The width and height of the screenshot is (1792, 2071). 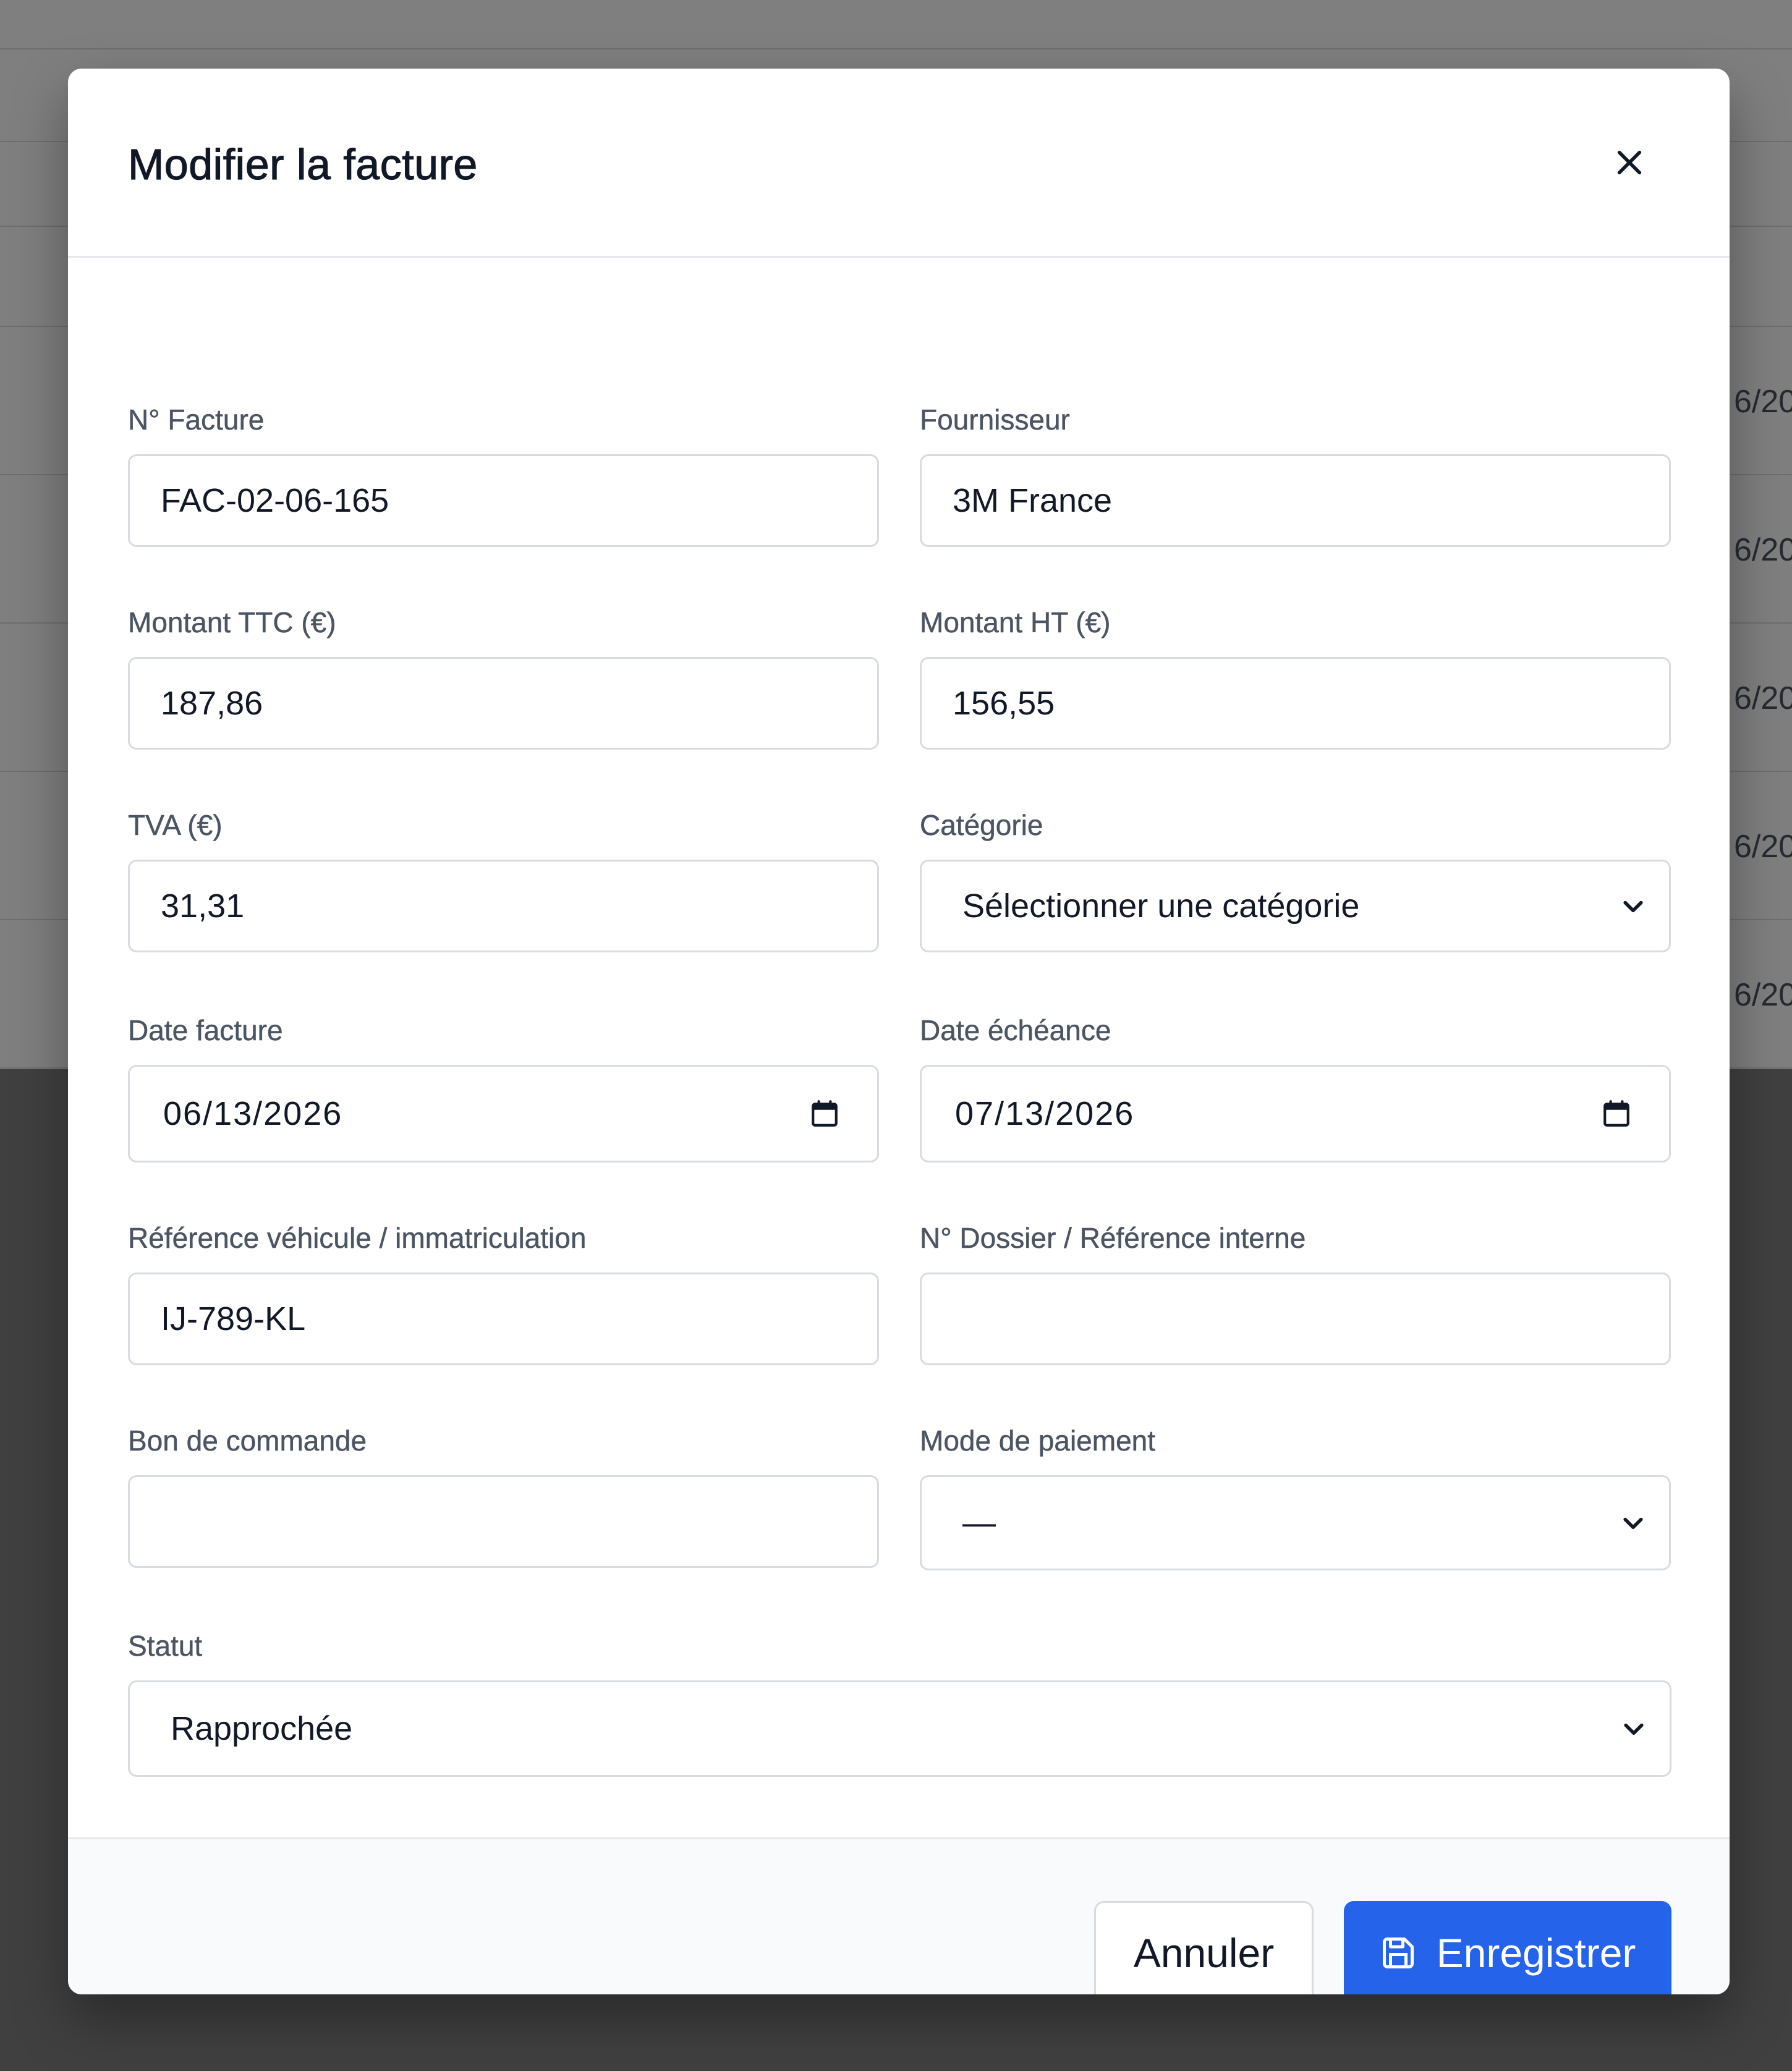 I want to click on status-label: Statut, so click(x=165, y=1646).